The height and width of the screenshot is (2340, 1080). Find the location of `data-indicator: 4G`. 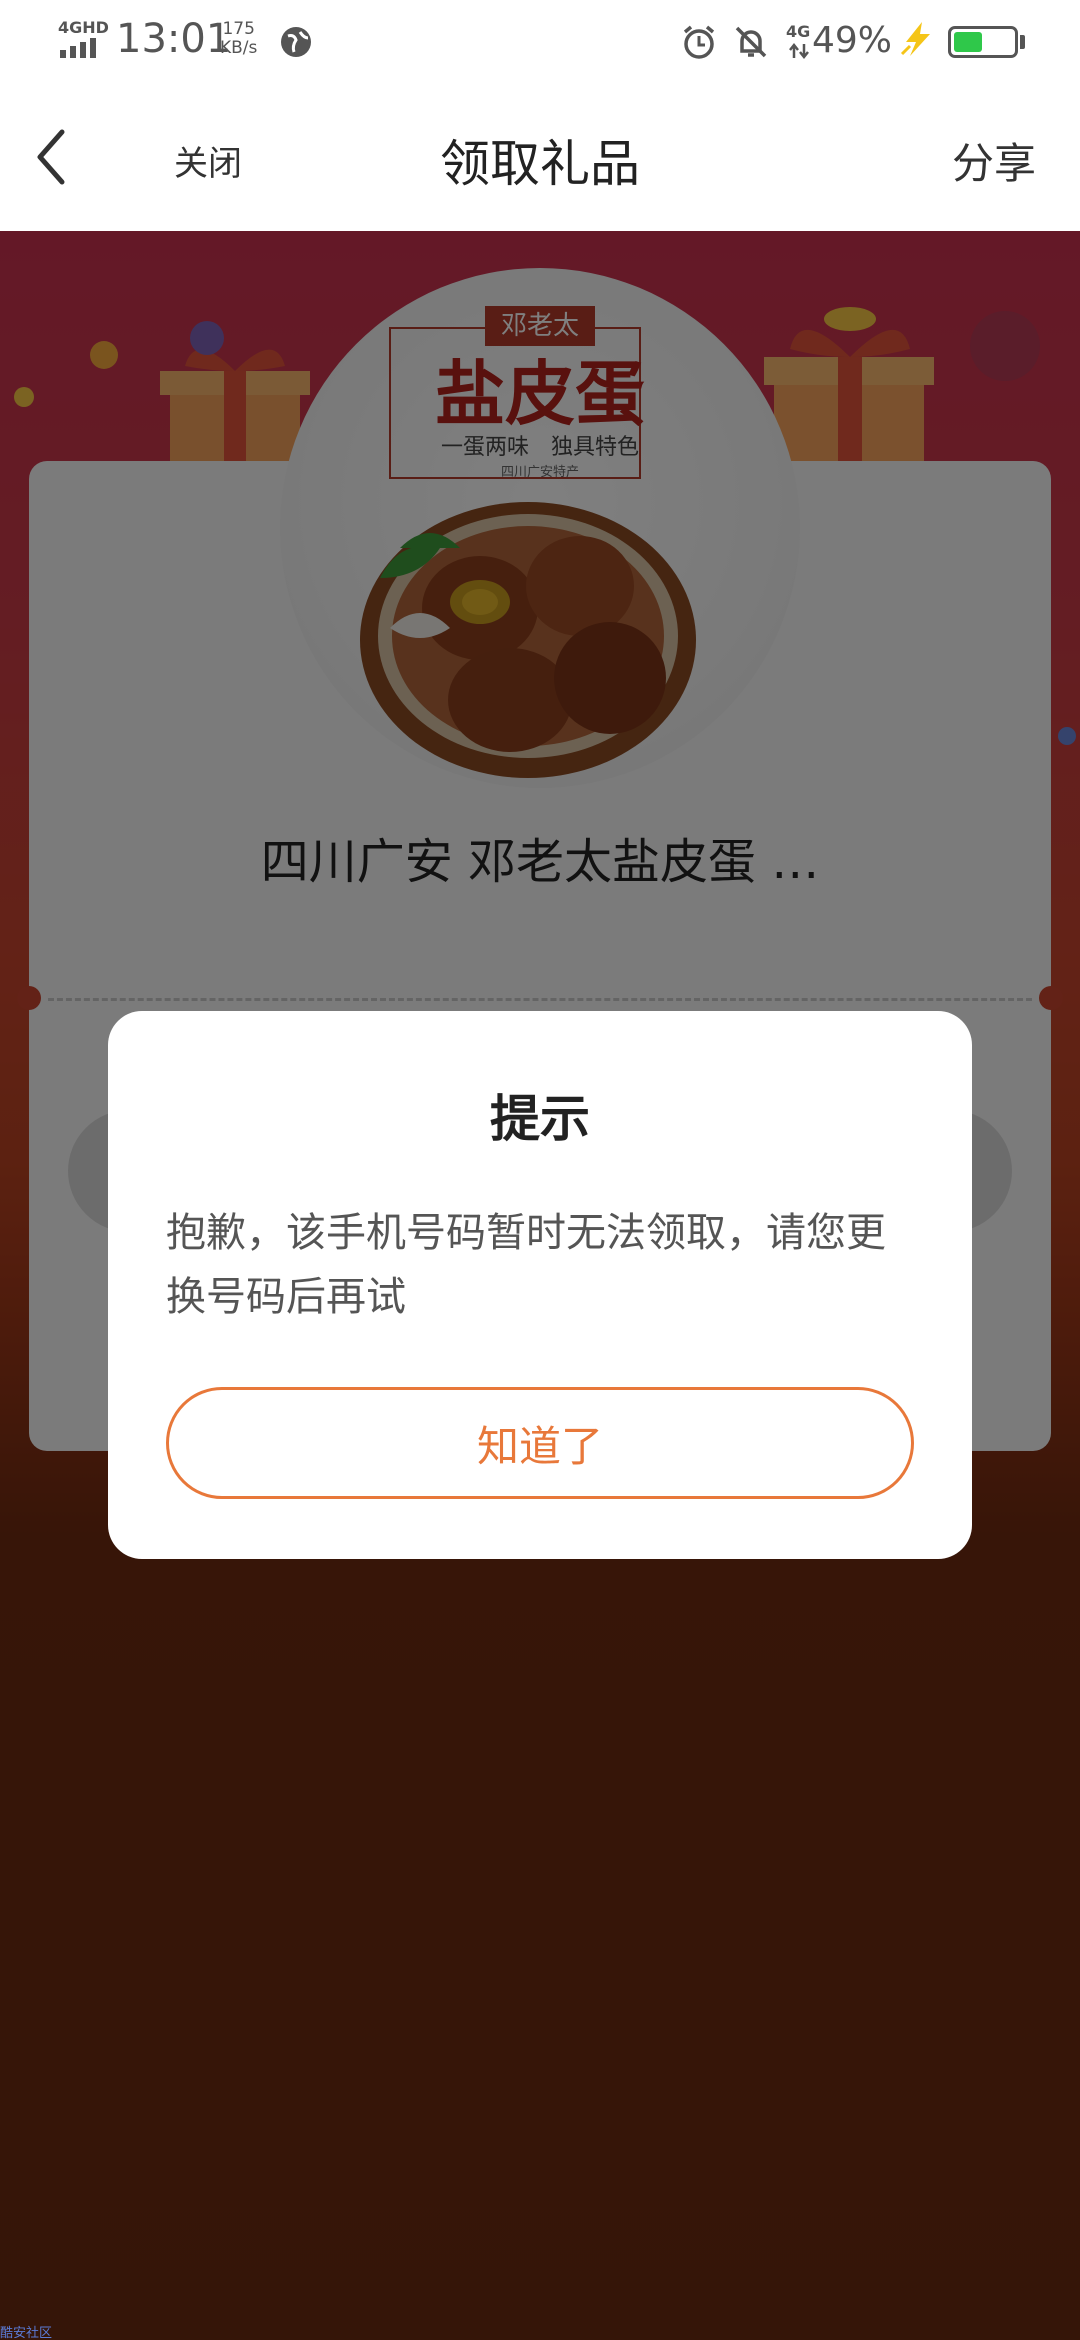

data-indicator: 4G is located at coordinates (799, 42).